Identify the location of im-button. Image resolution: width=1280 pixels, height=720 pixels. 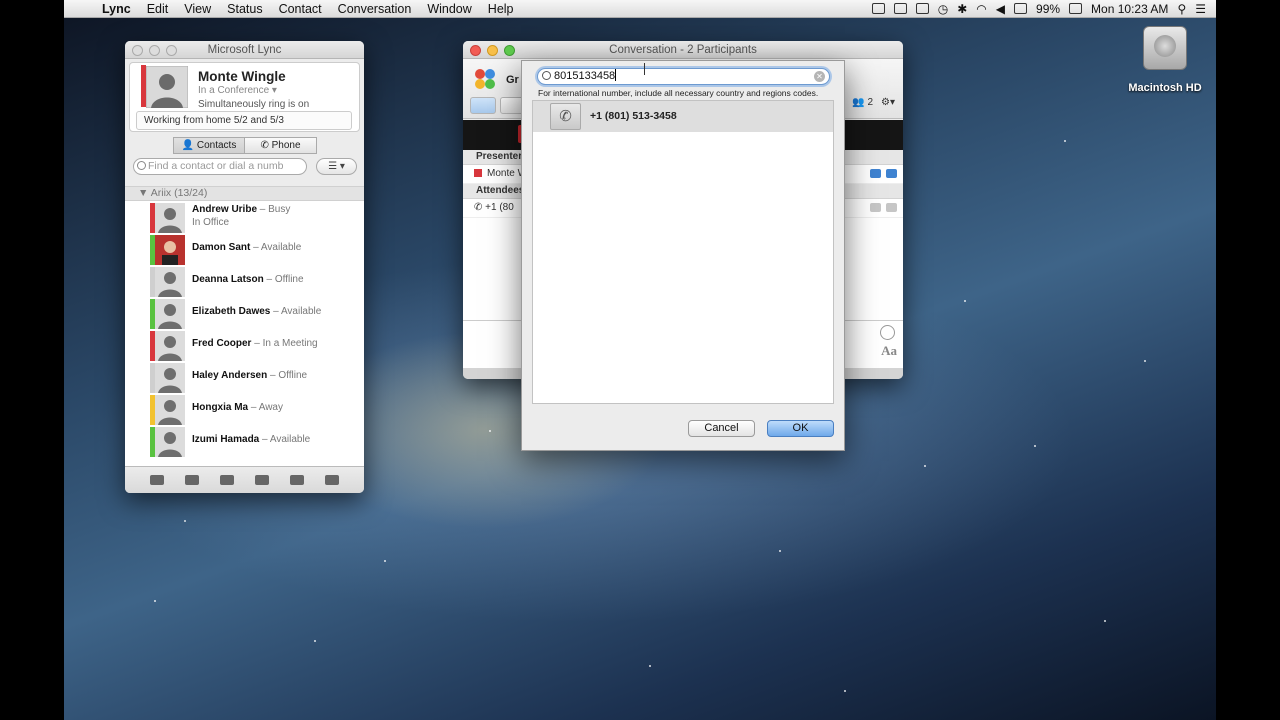
(483, 105).